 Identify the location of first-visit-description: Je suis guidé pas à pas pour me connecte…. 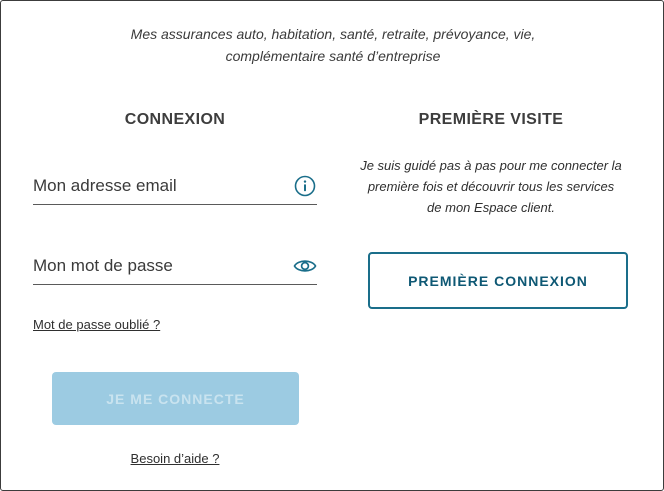
(491, 186).